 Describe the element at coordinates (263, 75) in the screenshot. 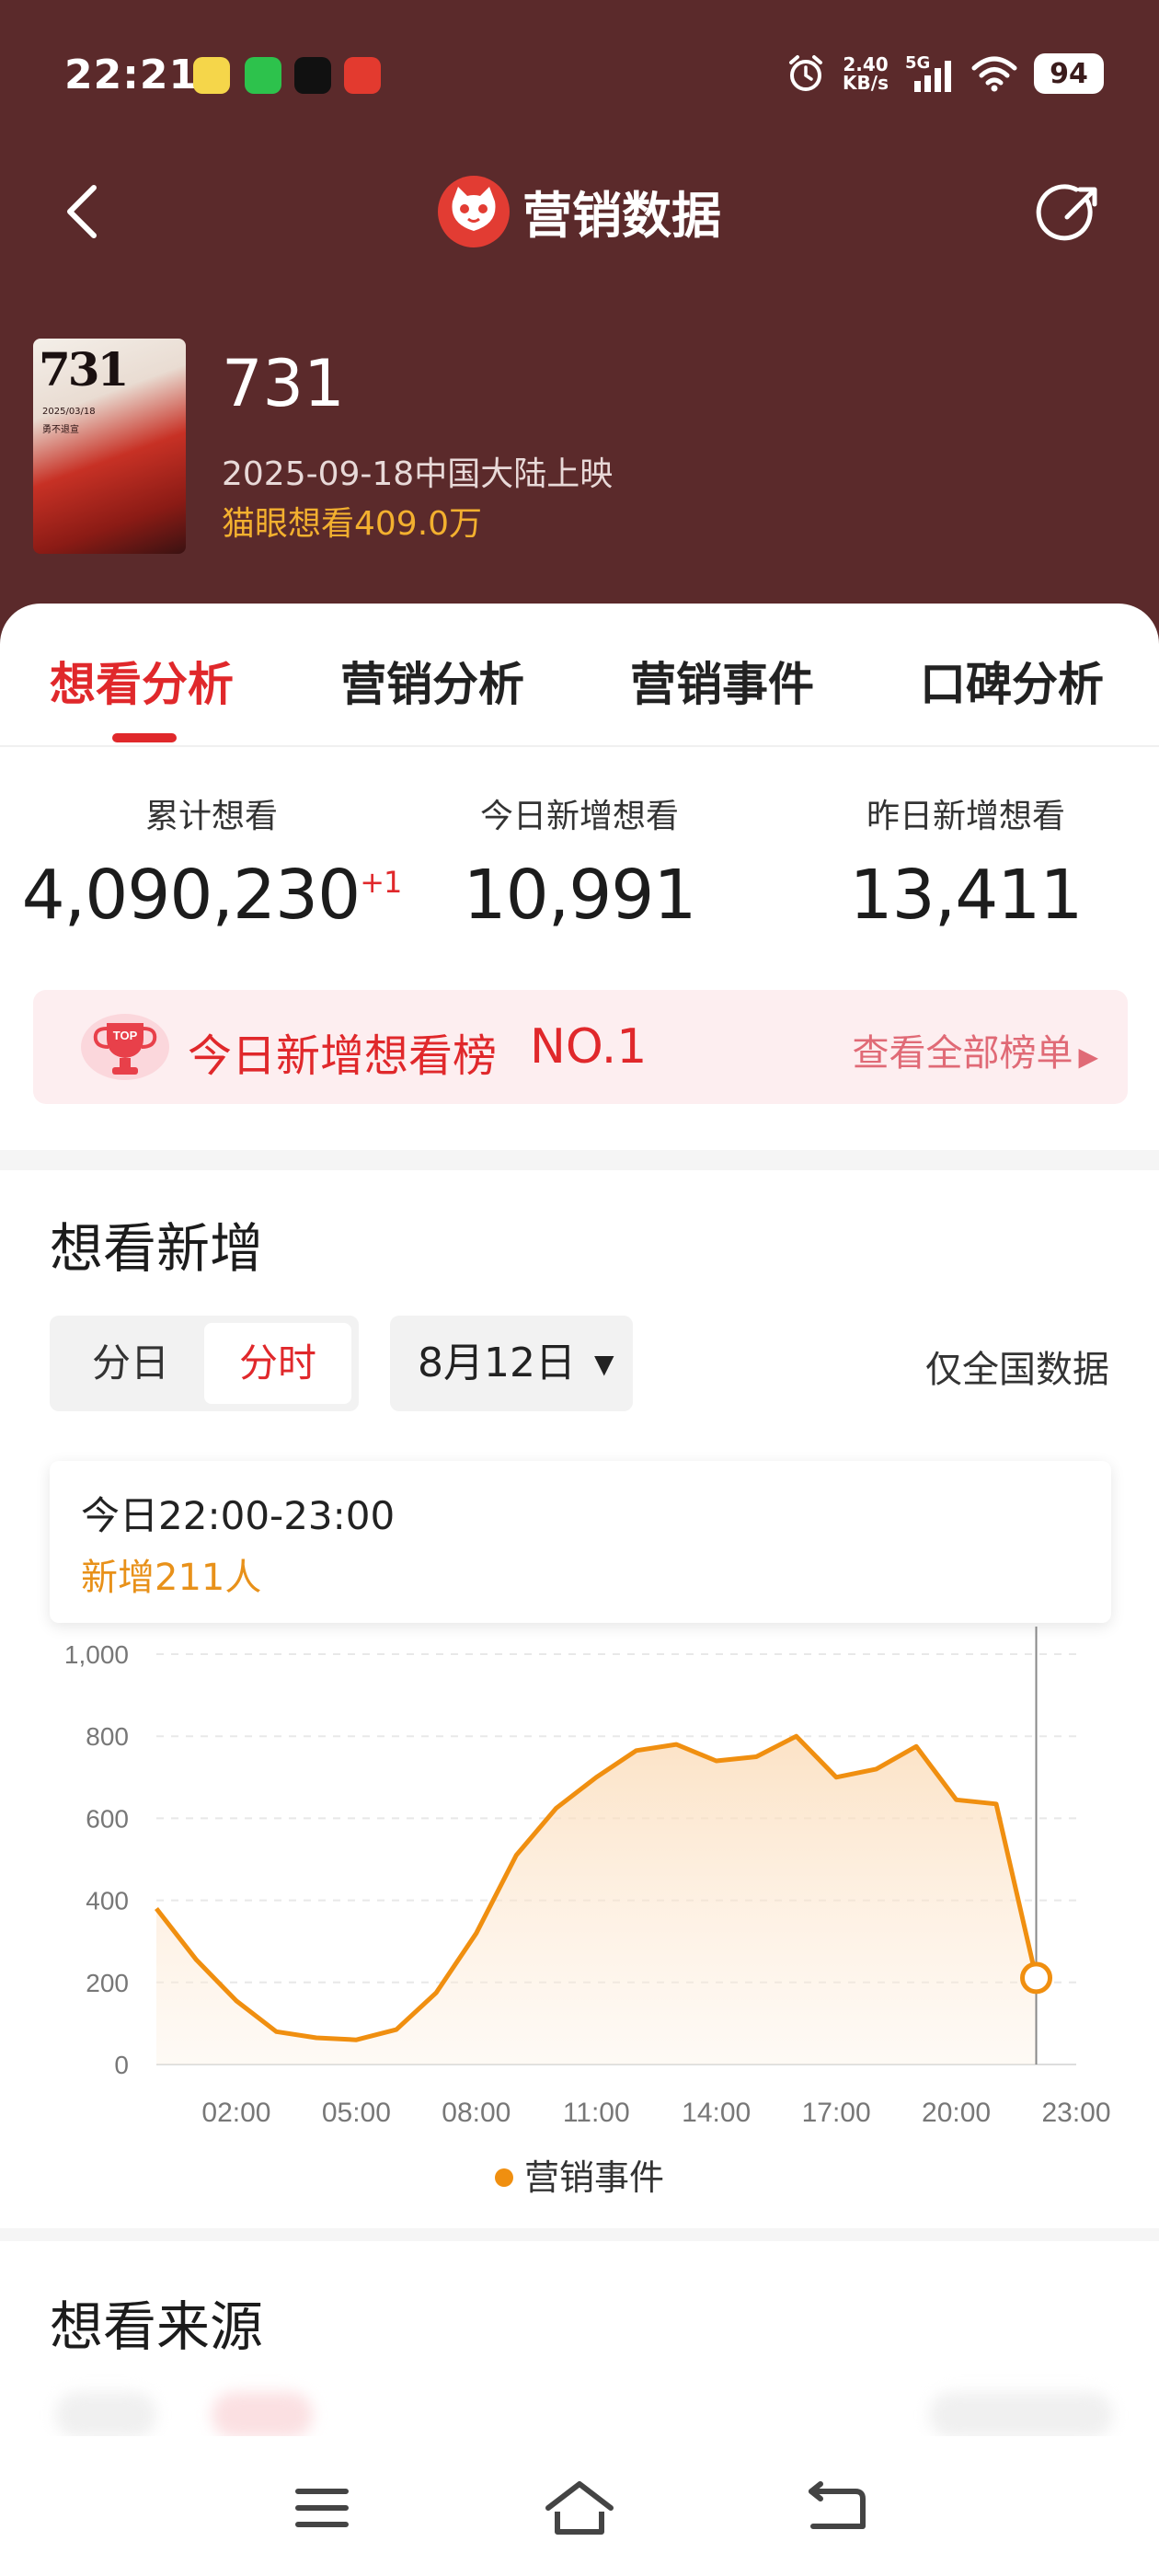

I see `wechat-icon` at that location.